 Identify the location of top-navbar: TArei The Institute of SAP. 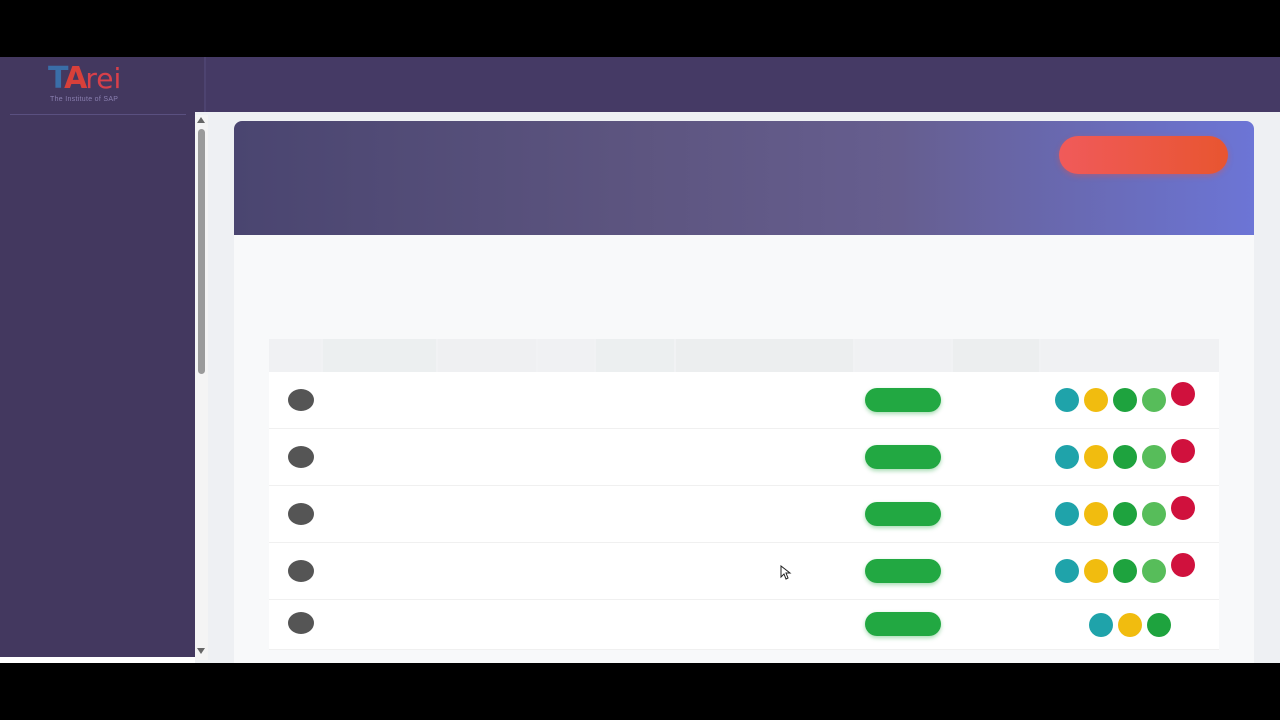
(640, 84).